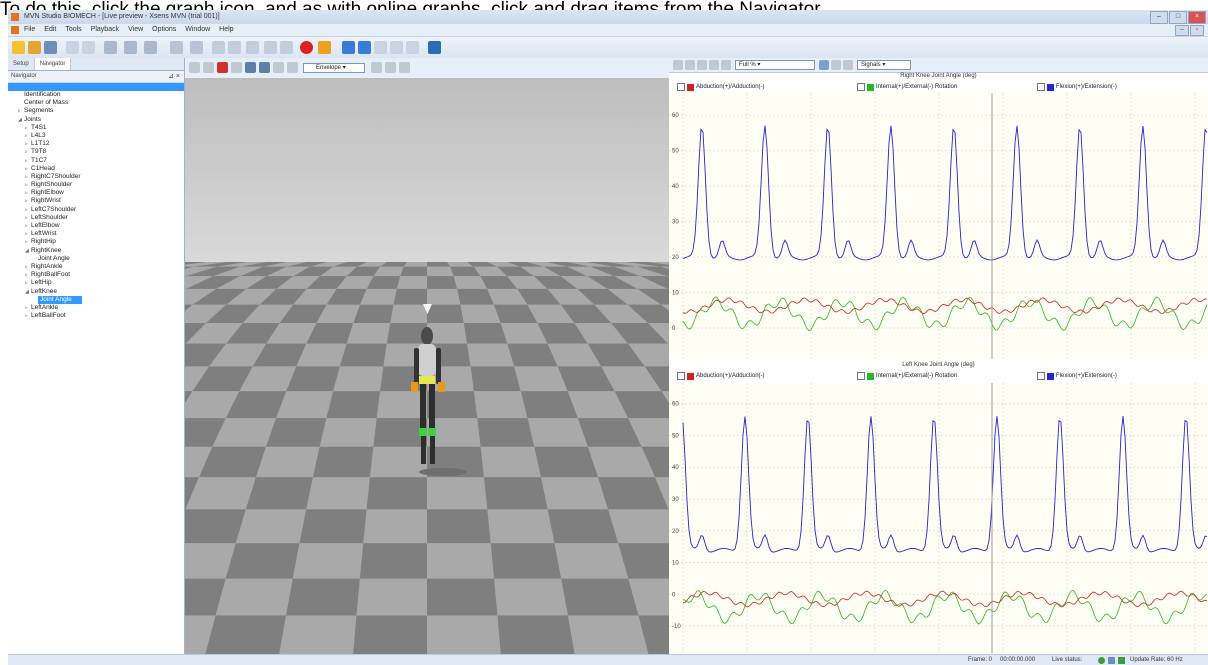 The image size is (1208, 665). I want to click on sync-icon, so click(196, 47).